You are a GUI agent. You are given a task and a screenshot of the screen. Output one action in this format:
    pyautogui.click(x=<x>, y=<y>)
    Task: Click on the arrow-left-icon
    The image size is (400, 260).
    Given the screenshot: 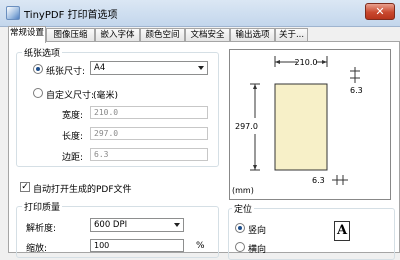 What is the action you would take?
    pyautogui.click(x=277, y=62)
    